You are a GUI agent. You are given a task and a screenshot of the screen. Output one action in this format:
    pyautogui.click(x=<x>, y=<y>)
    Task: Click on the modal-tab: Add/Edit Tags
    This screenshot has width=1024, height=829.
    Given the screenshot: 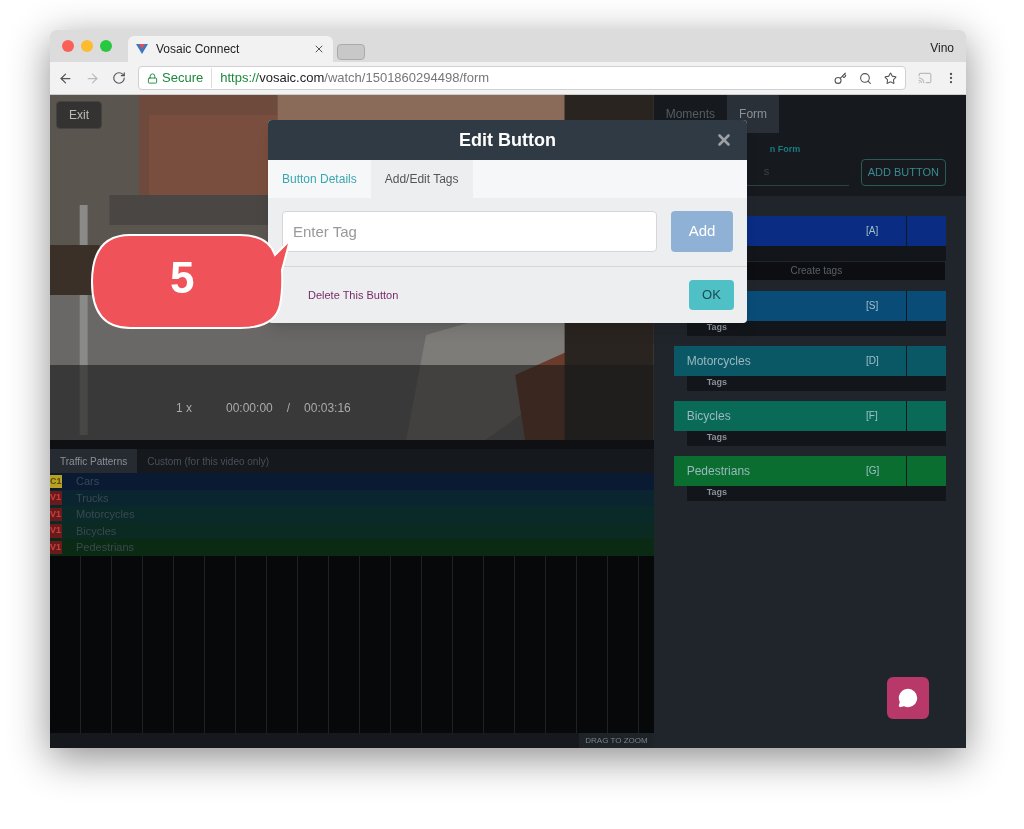 What is the action you would take?
    pyautogui.click(x=421, y=179)
    